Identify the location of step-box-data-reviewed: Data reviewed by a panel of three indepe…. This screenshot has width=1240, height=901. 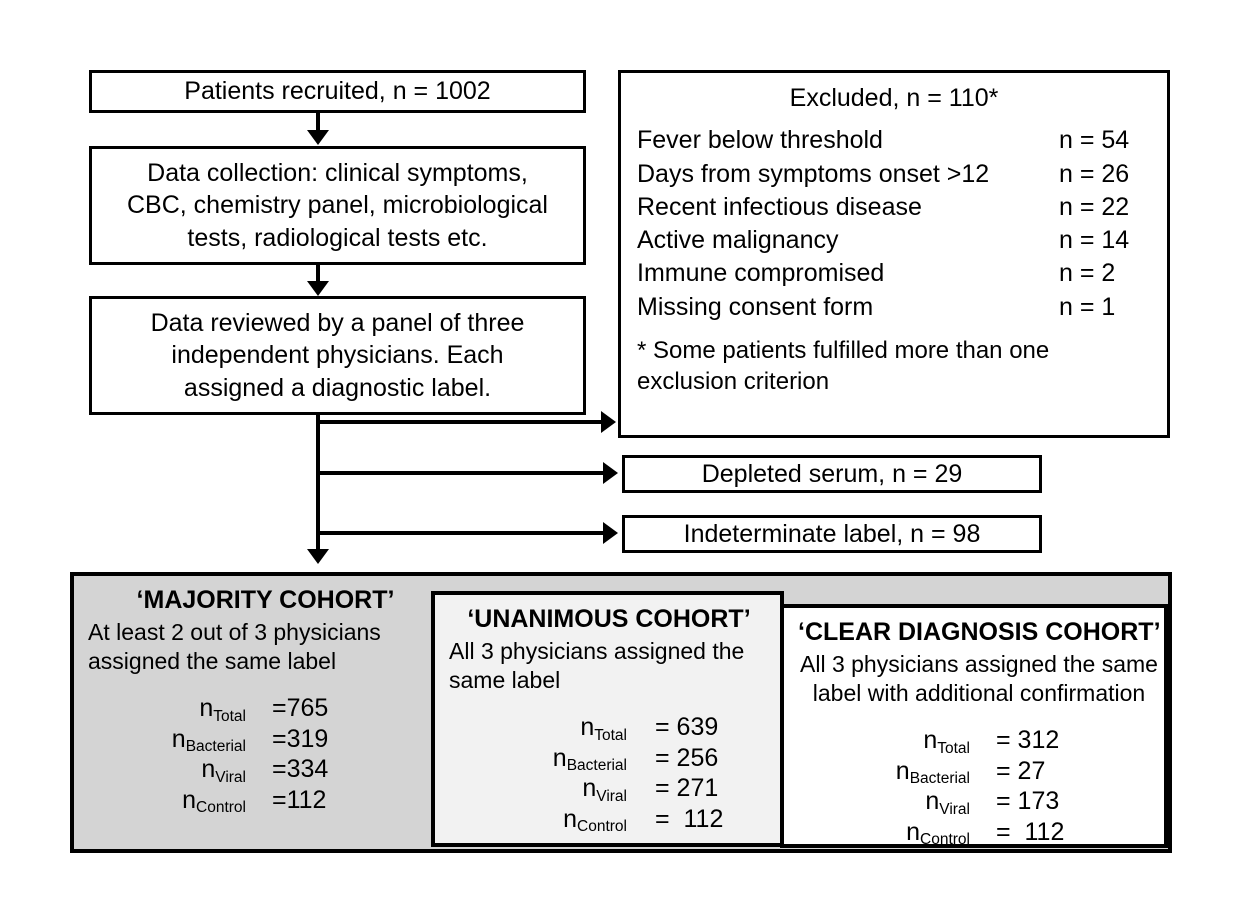
(337, 355).